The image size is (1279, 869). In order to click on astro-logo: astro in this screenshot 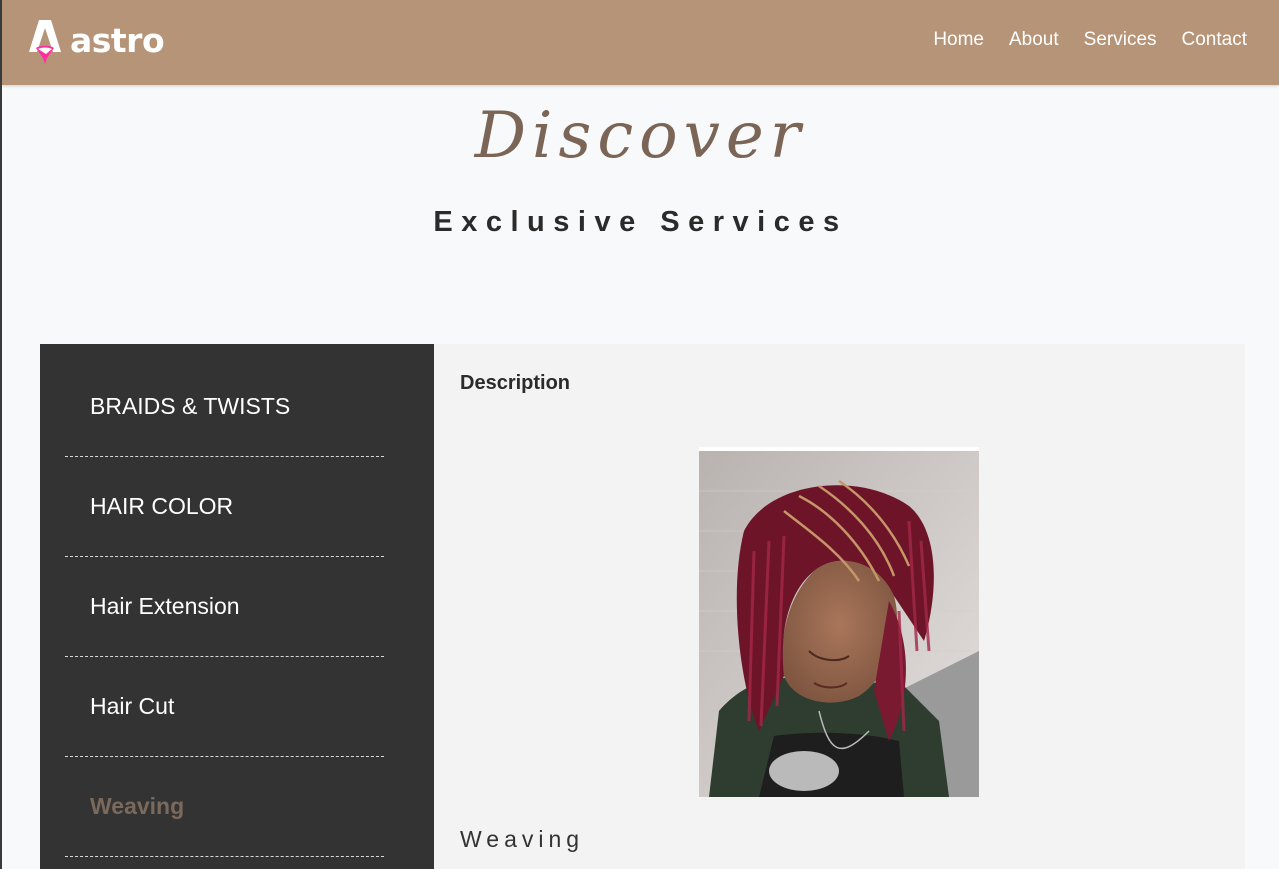, I will do `click(95, 41)`.